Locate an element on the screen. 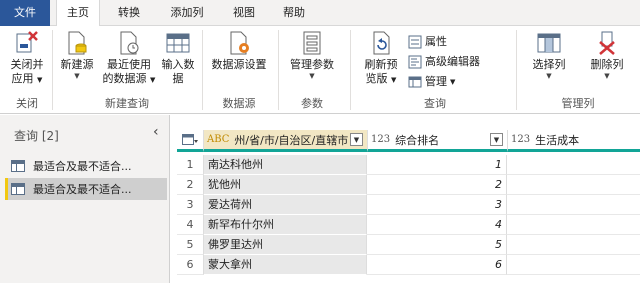 Image resolution: width=640 pixels, height=283 pixels. tab-view: 视图 is located at coordinates (244, 13).